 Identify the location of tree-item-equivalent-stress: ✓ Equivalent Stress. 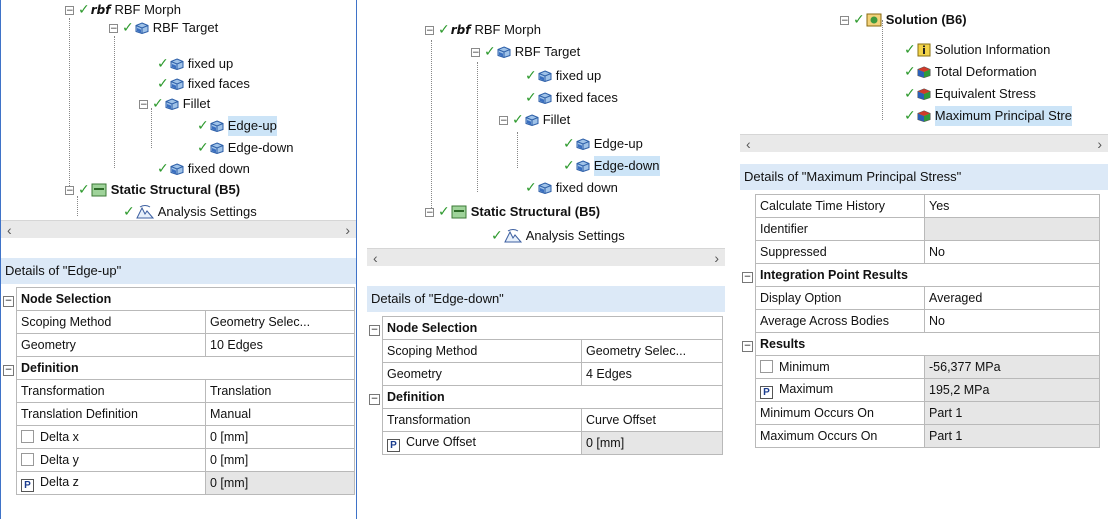
(970, 94).